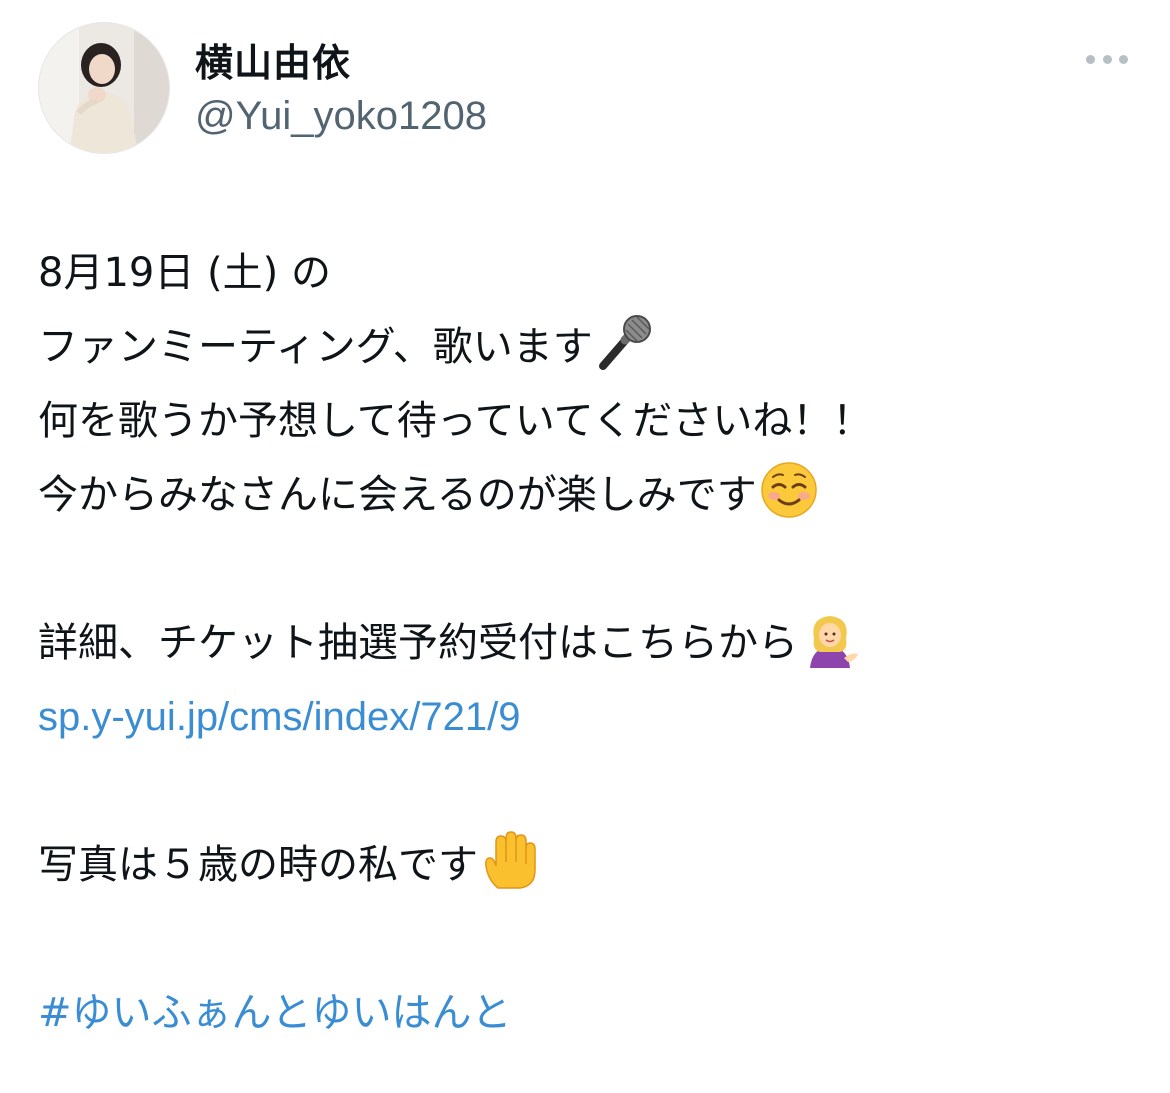  I want to click on smiling-face-emoji-icon, so click(789, 490).